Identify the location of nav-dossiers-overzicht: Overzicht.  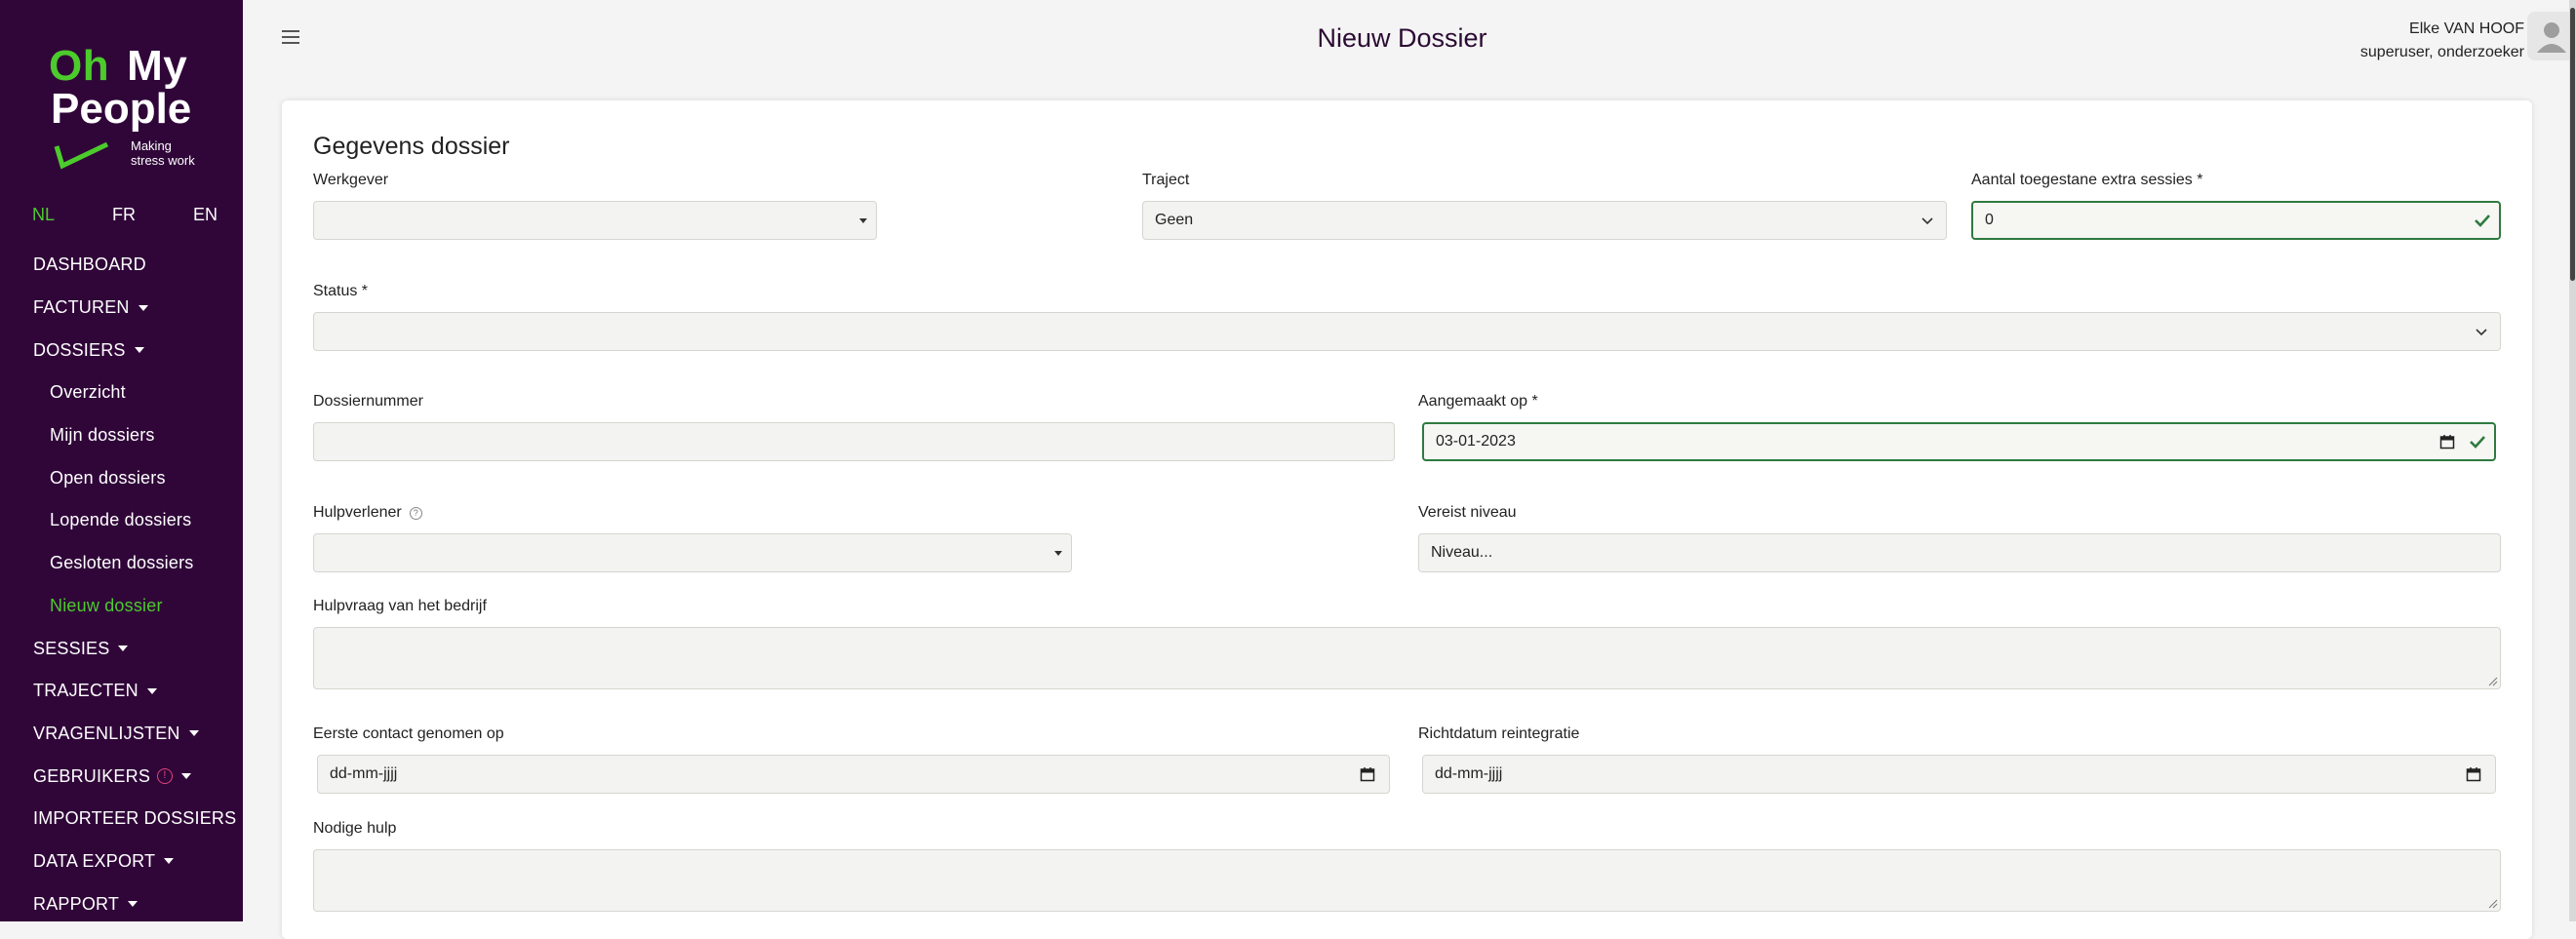
(135, 393).